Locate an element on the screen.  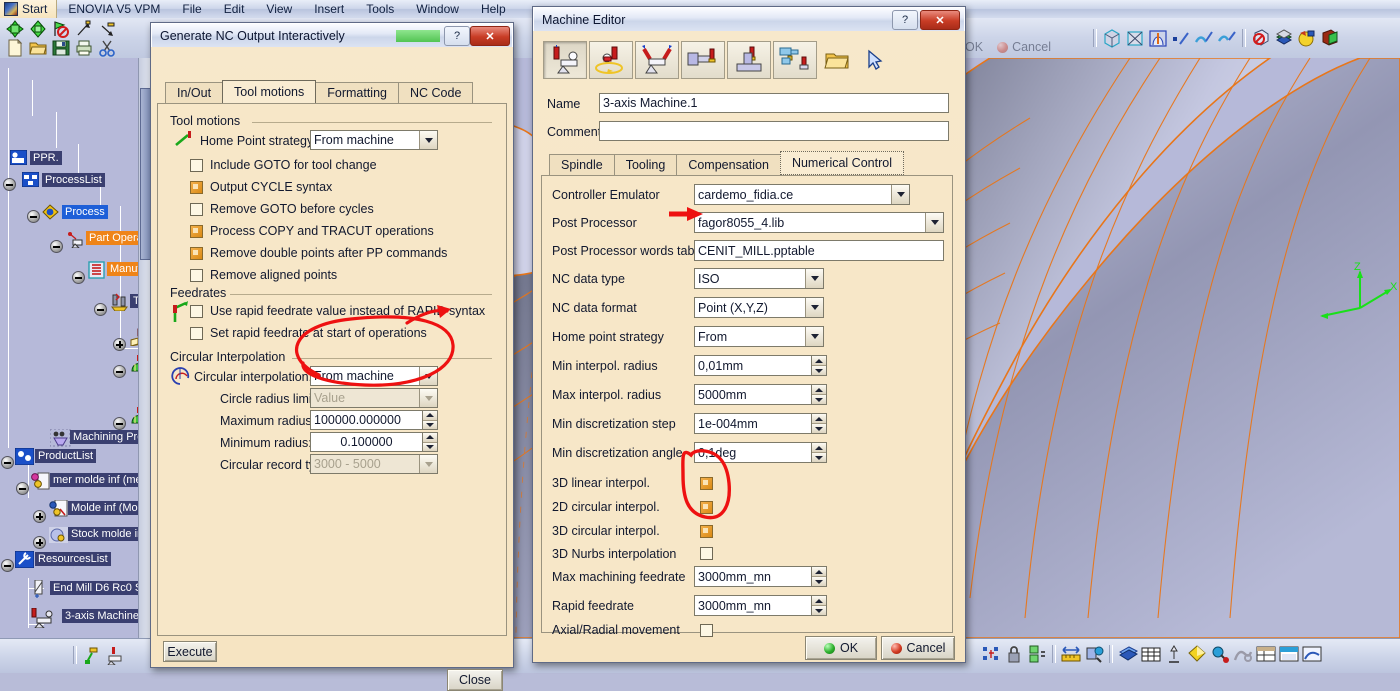
tab-formatting: Formatting is located at coordinates (357, 92).